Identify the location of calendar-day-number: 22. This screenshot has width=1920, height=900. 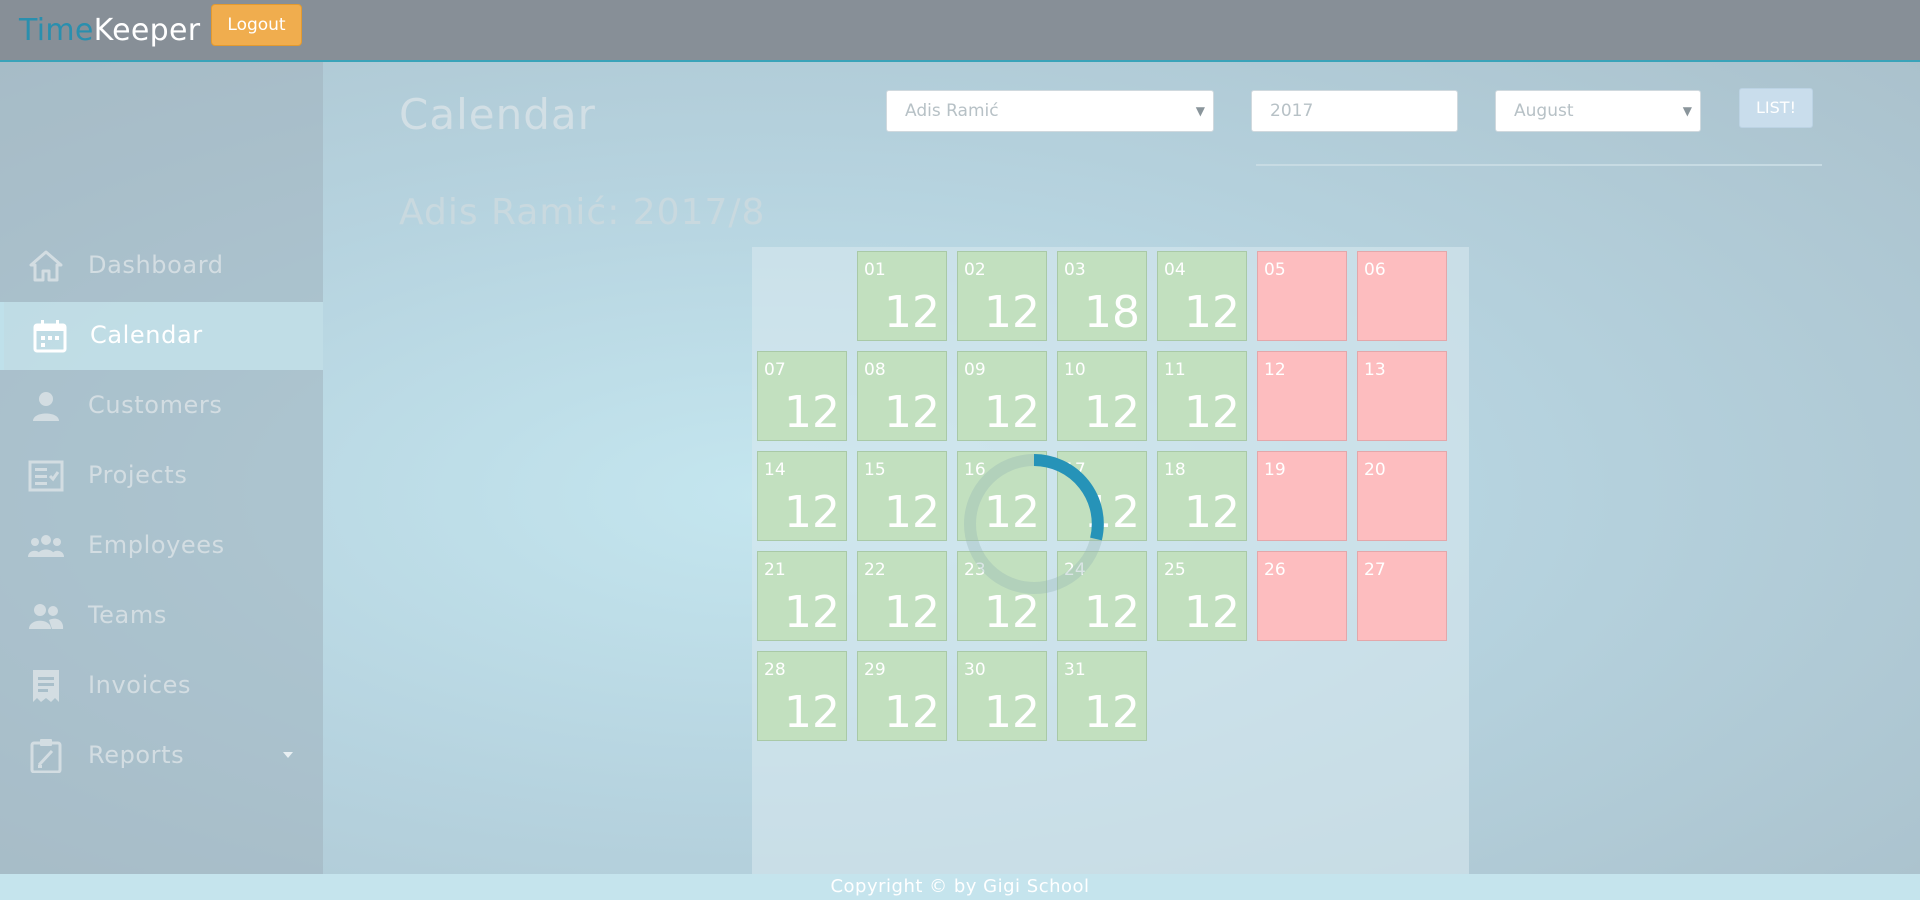
(875, 570).